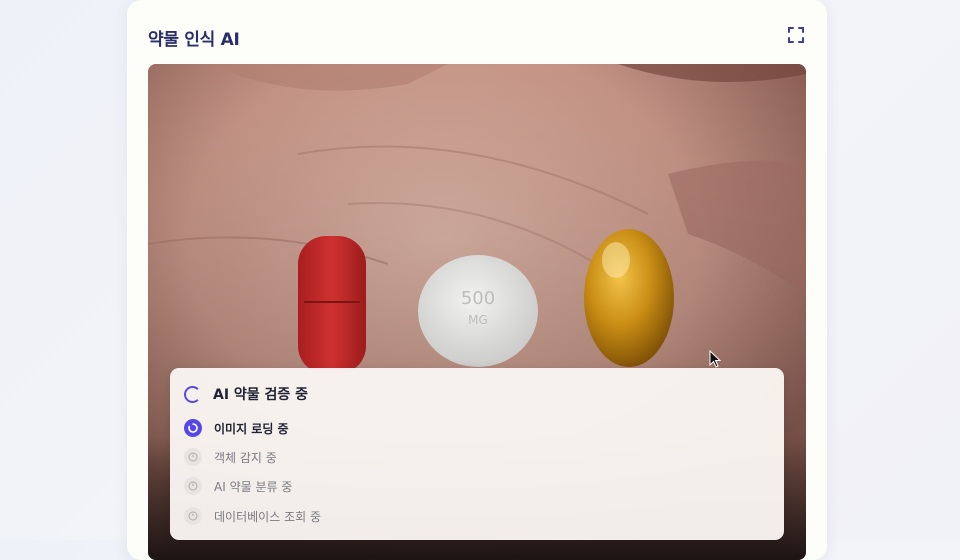 The image size is (960, 560). I want to click on step-item-database-lookup: 데이터베이스 조회 중, so click(252, 516).